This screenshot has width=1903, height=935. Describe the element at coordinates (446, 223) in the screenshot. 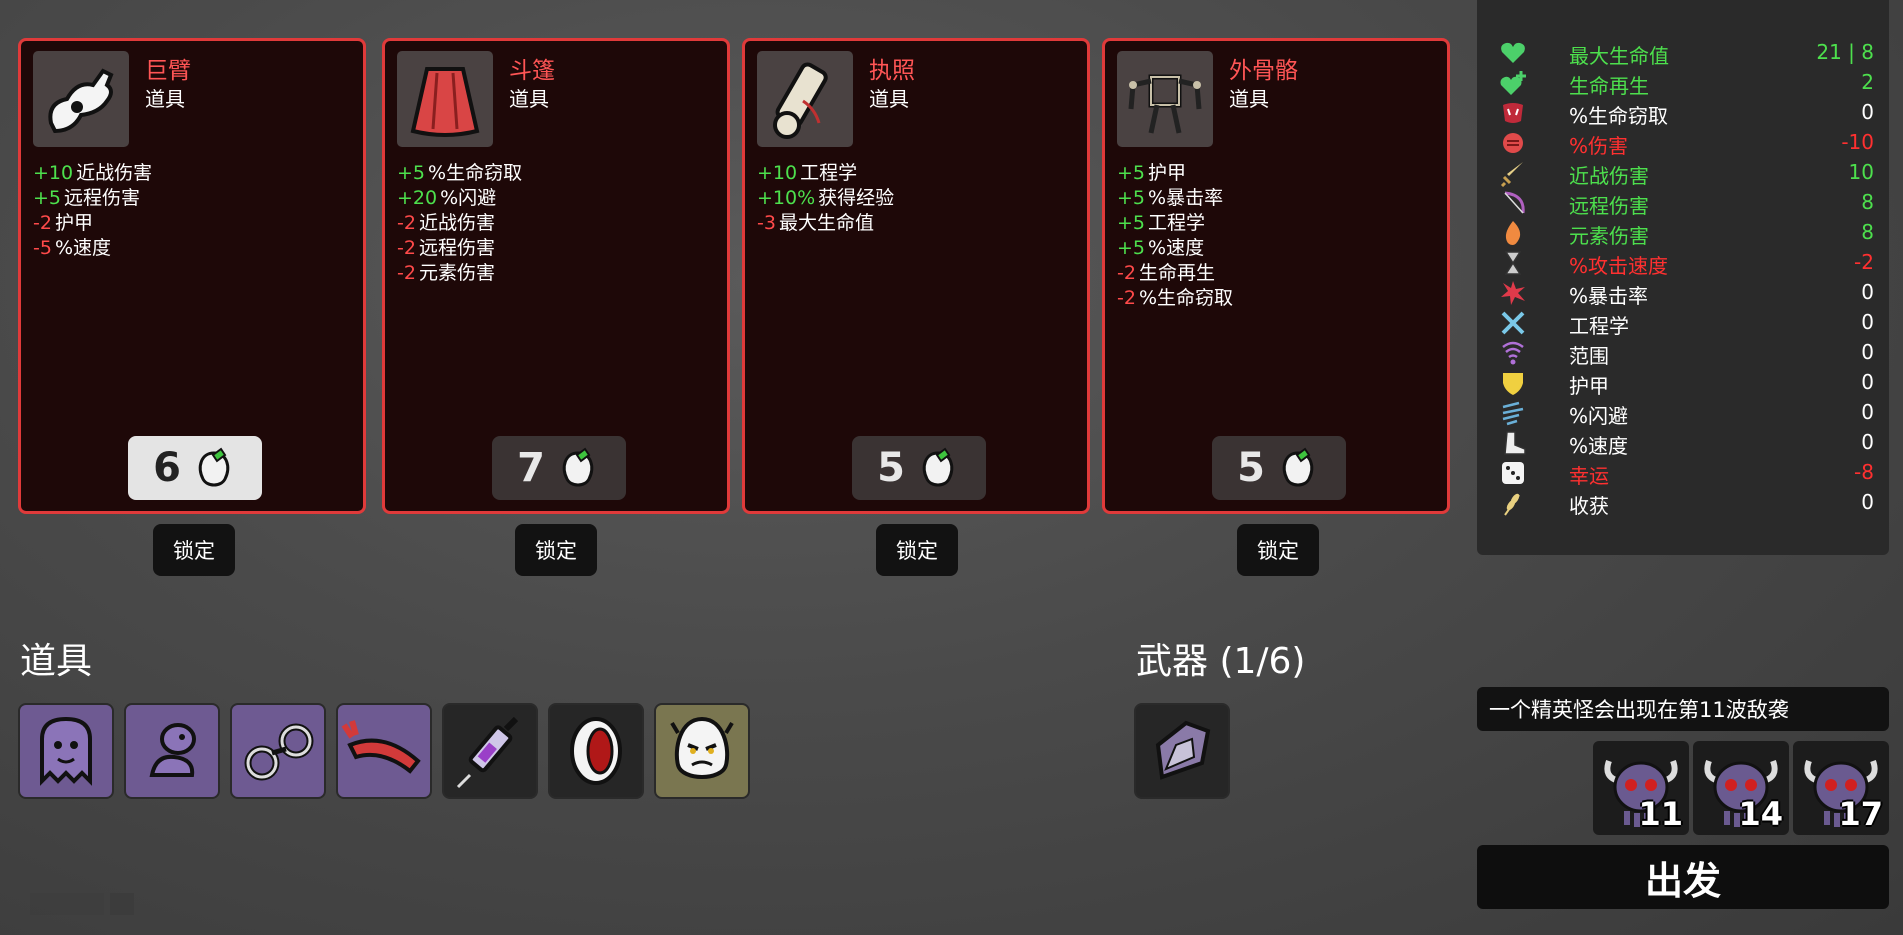

I see `stat-line: -2 近战伤害` at that location.